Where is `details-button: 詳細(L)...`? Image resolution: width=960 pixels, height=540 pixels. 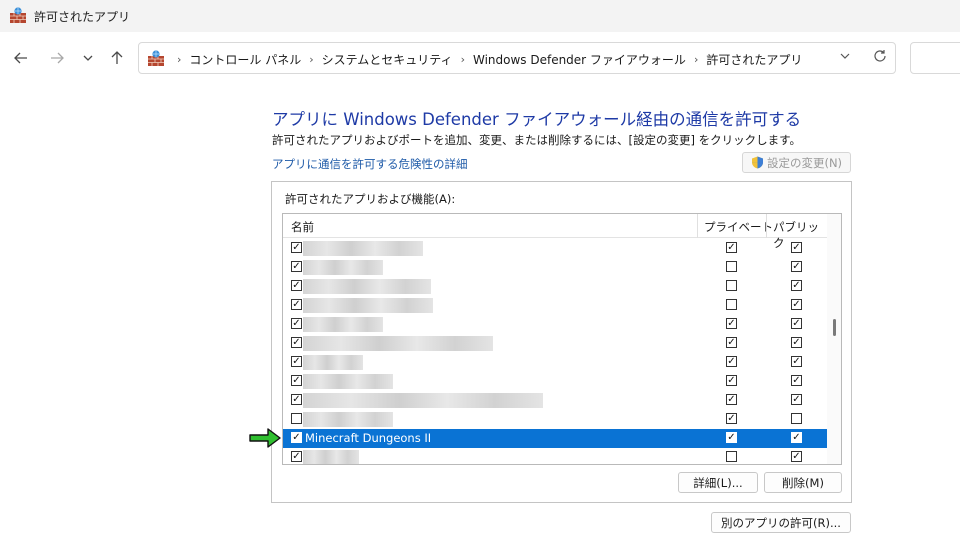
details-button: 詳細(L)... is located at coordinates (718, 482).